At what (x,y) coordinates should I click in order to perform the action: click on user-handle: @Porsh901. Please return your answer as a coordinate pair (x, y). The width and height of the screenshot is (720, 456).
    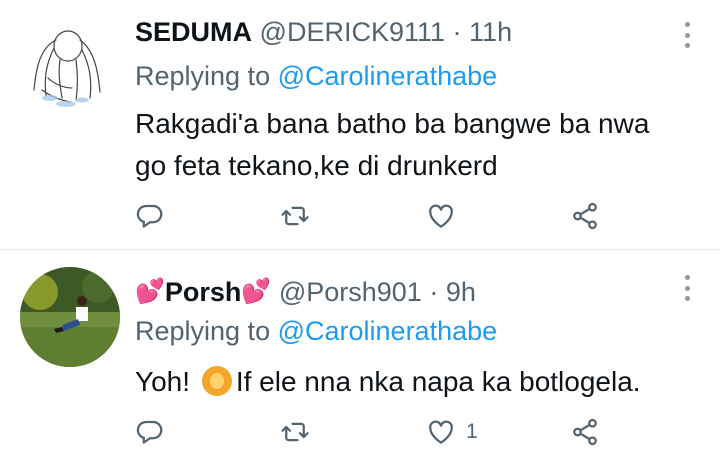
    Looking at the image, I should click on (350, 292).